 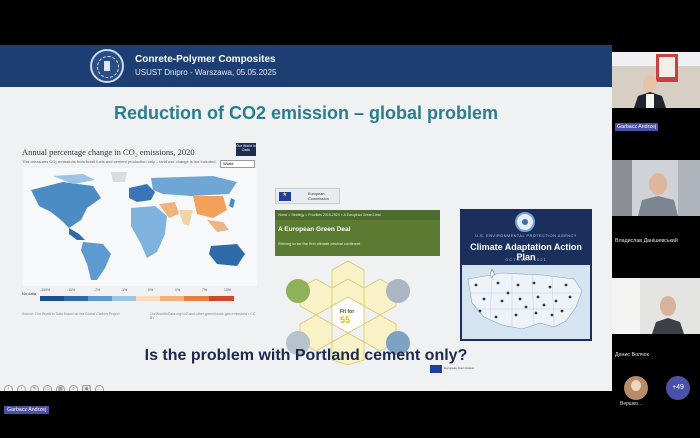 I want to click on header-title: Conrete-Polymer Composites, so click(x=205, y=59).